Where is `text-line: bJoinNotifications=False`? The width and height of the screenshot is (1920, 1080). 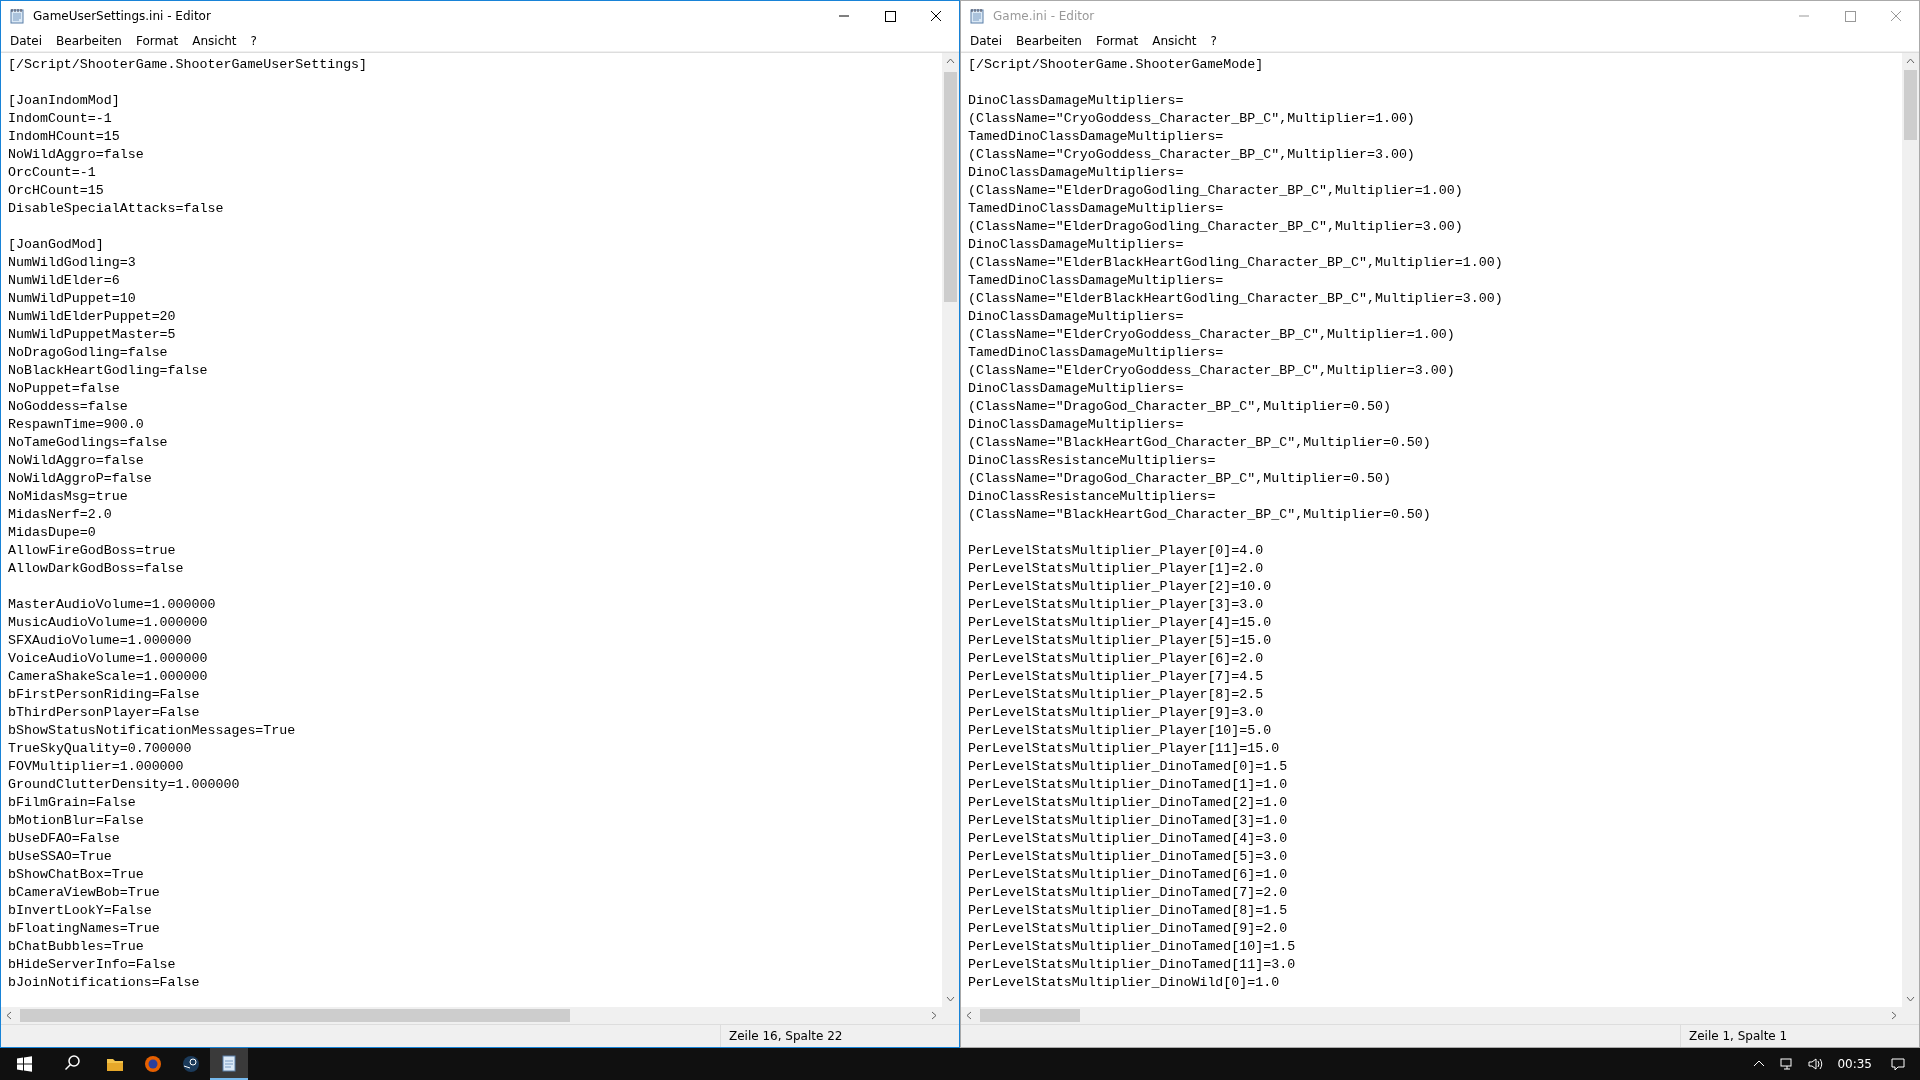 text-line: bJoinNotifications=False is located at coordinates (104, 983).